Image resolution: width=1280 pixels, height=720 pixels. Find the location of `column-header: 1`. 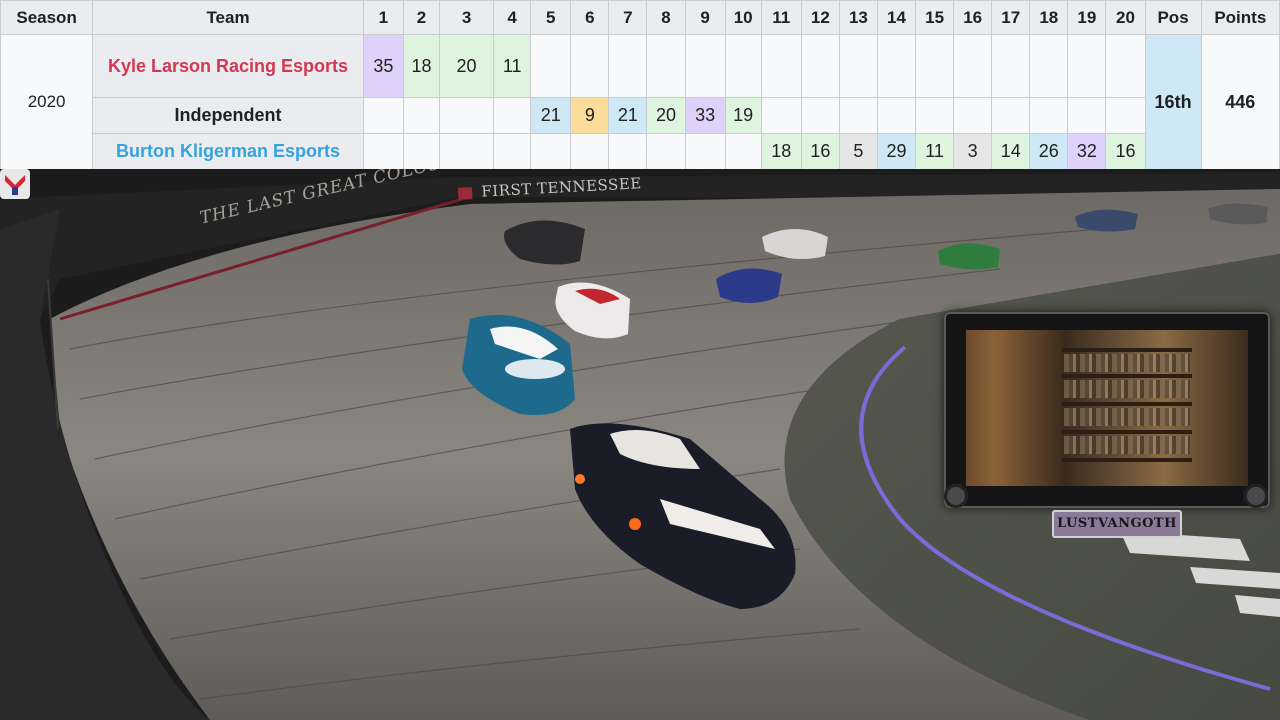

column-header: 1 is located at coordinates (383, 17).